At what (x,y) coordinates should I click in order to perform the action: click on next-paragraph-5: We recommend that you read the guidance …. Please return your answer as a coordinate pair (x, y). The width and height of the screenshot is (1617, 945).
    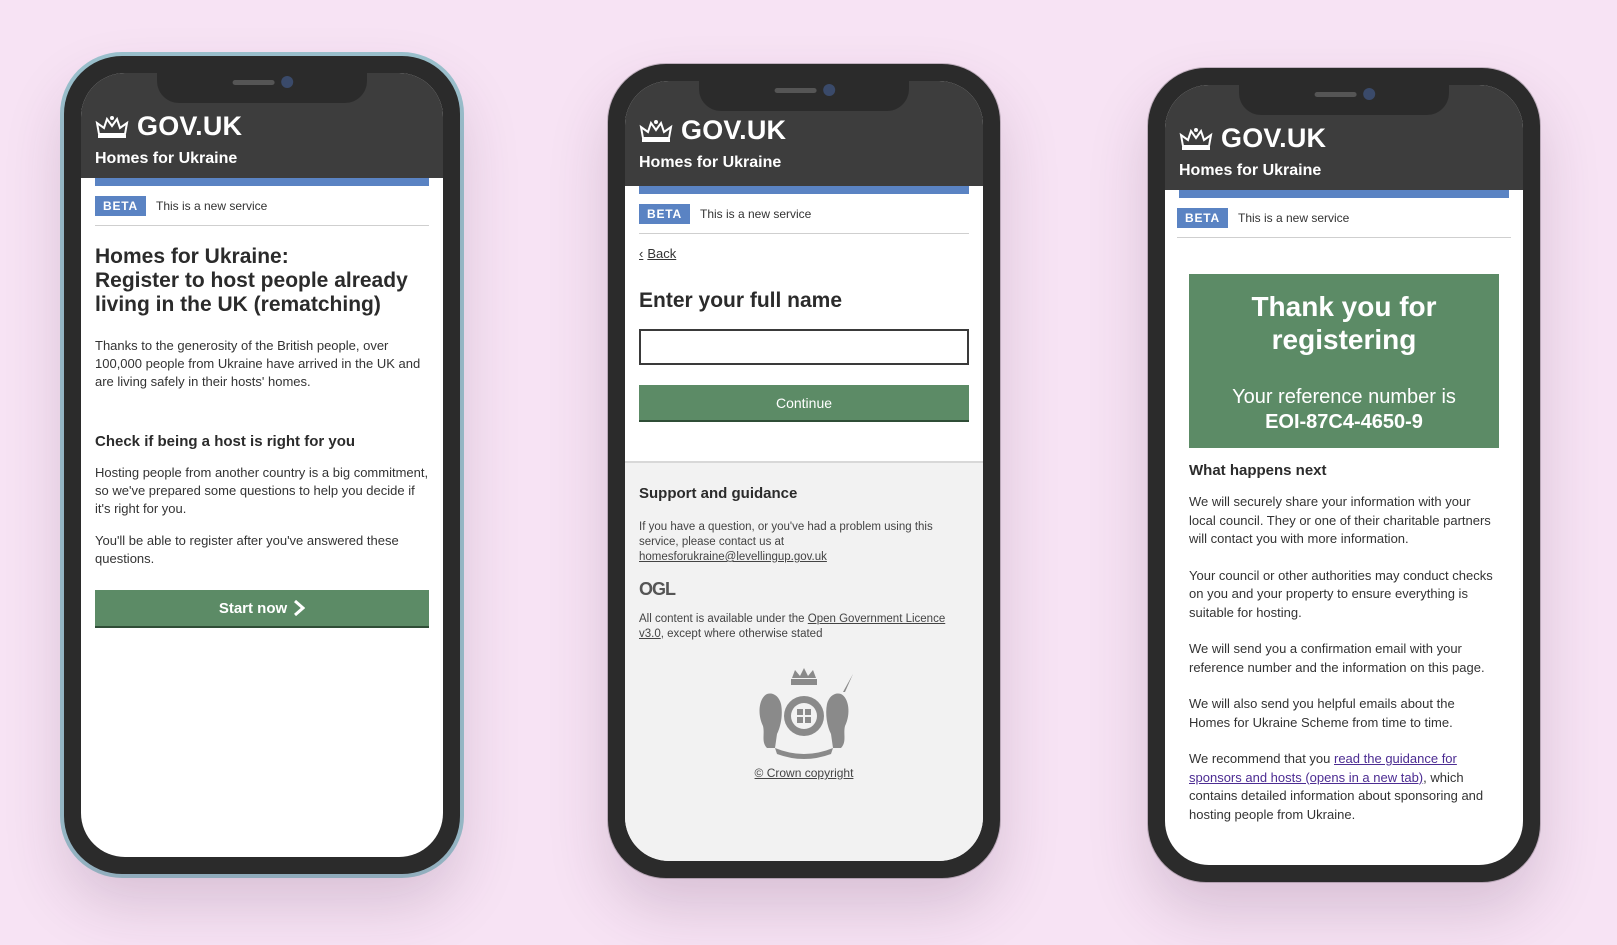
    Looking at the image, I should click on (1344, 787).